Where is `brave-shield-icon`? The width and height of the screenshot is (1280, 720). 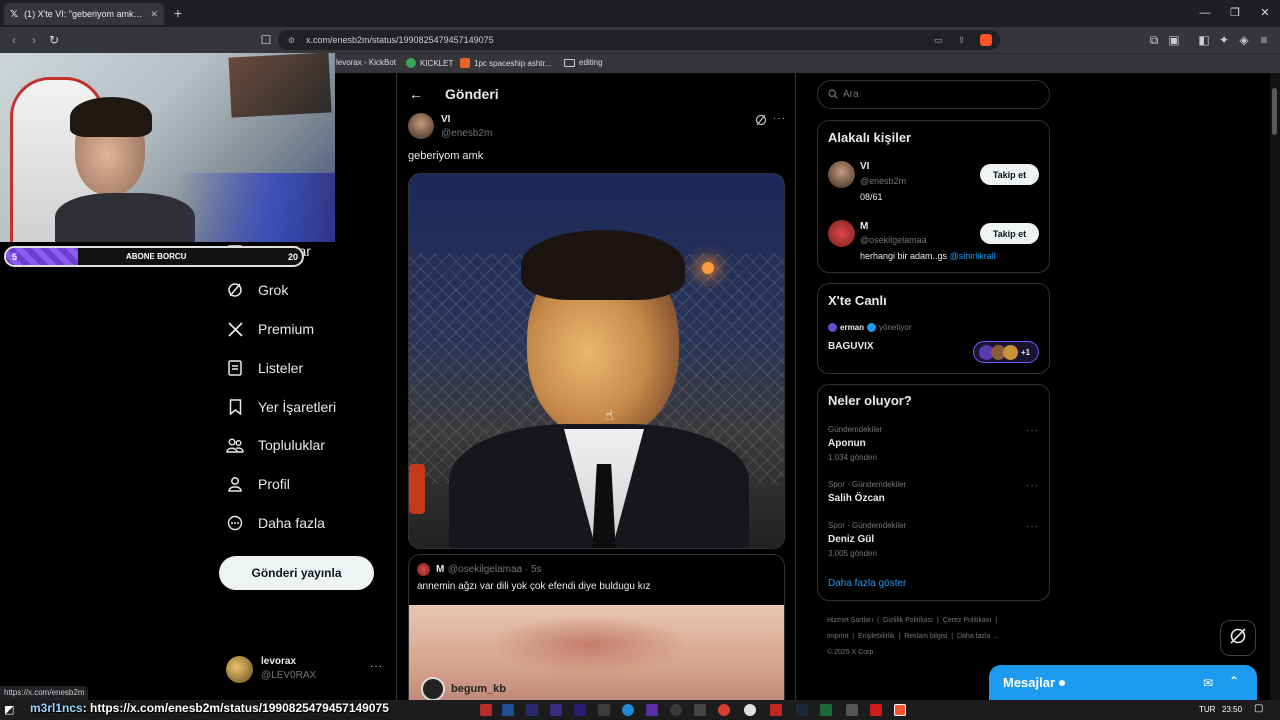
brave-shield-icon is located at coordinates (986, 40).